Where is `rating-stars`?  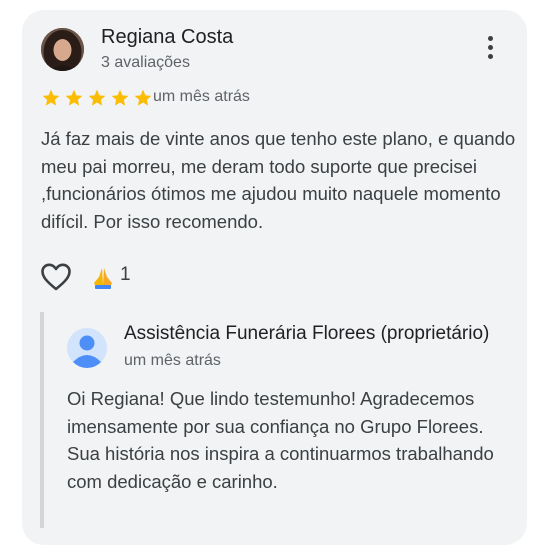 rating-stars is located at coordinates (97, 98).